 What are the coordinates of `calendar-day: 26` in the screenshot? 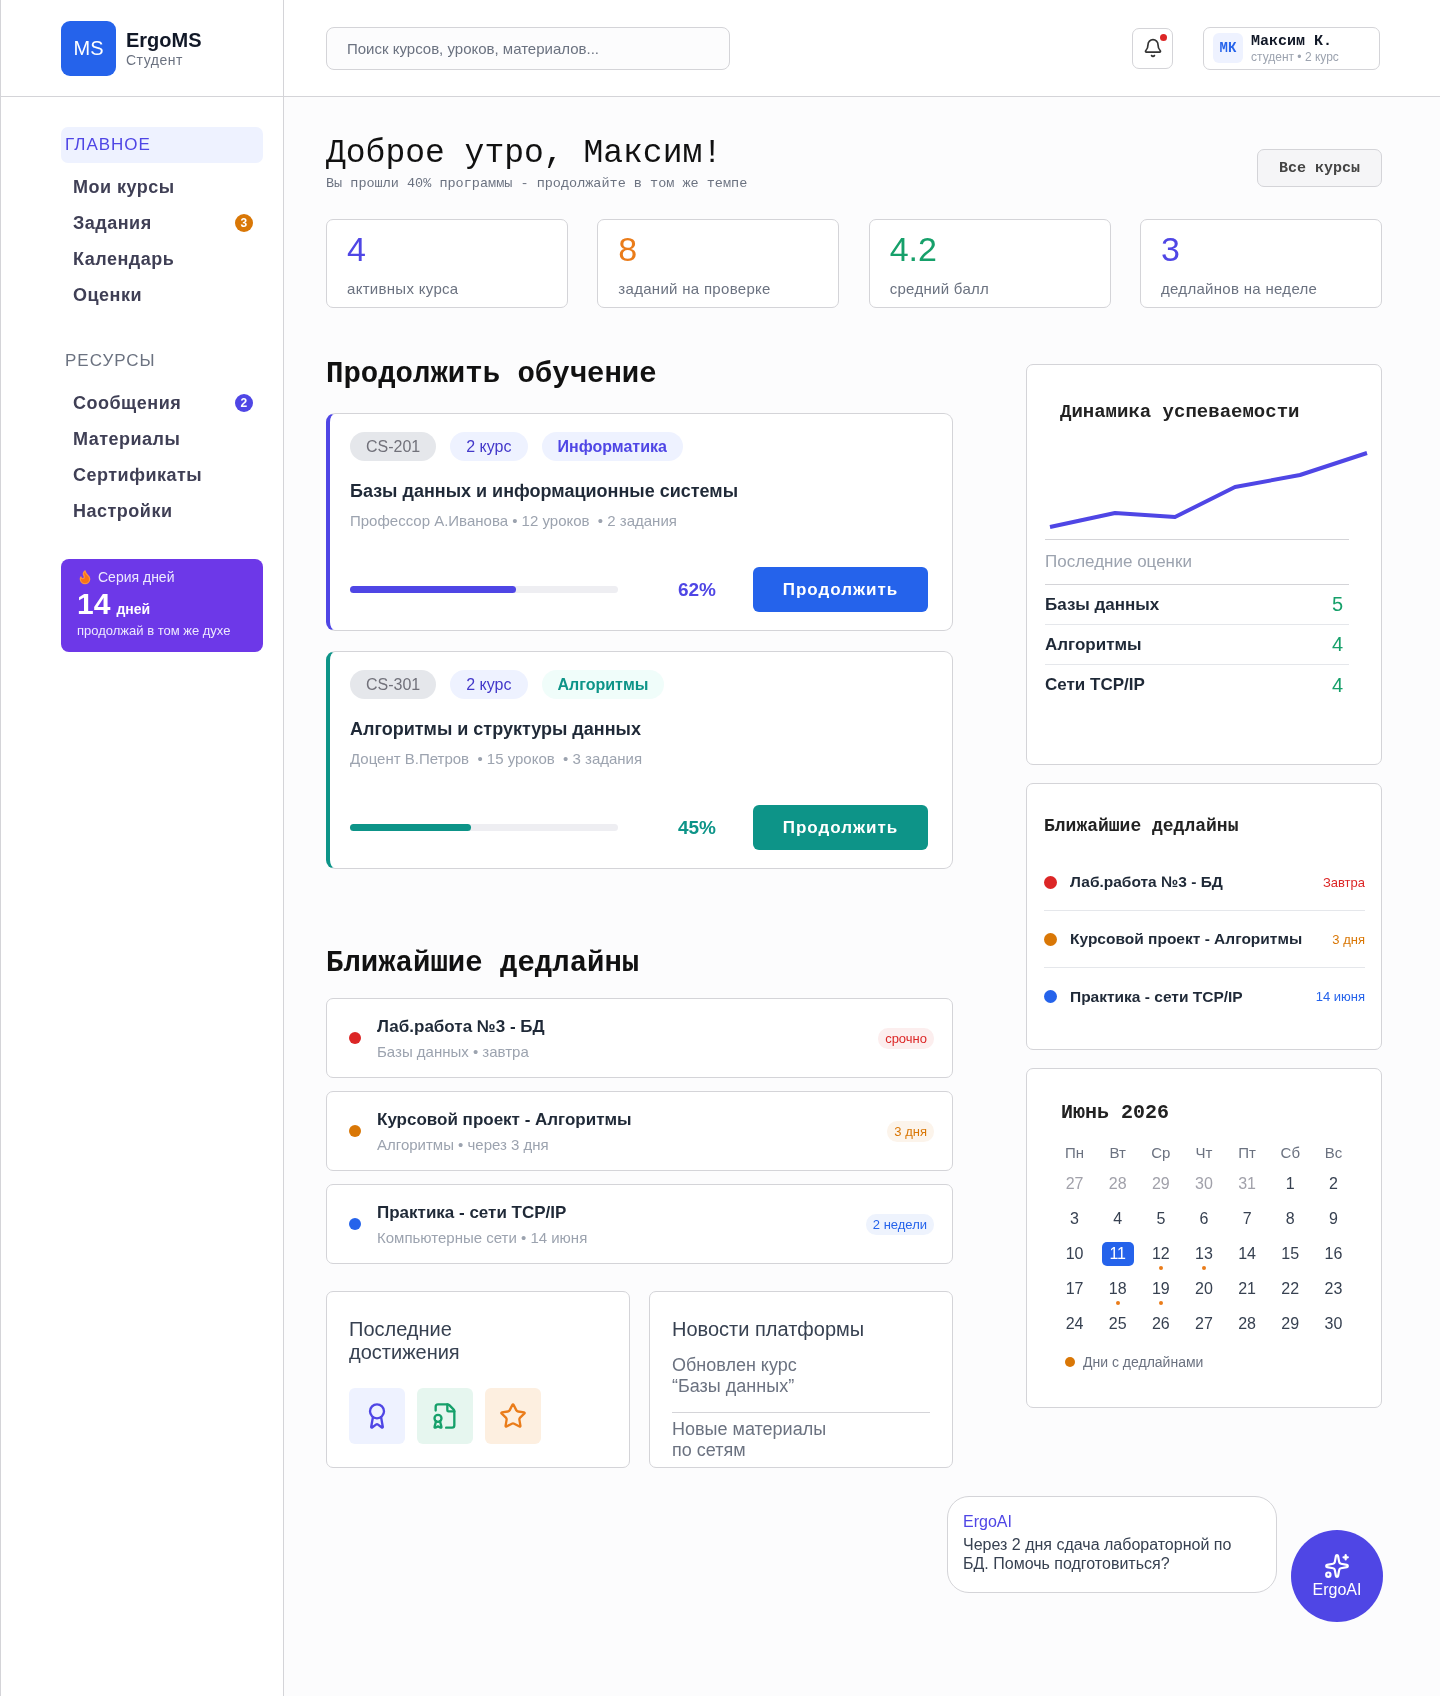 It's located at (1160, 1324).